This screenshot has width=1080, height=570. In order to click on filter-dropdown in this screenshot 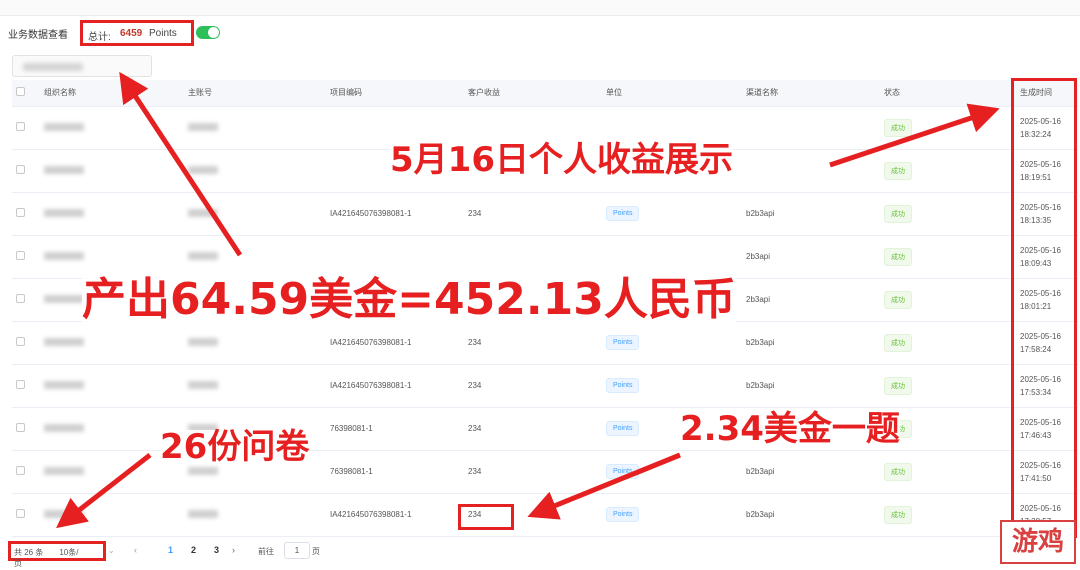, I will do `click(82, 66)`.